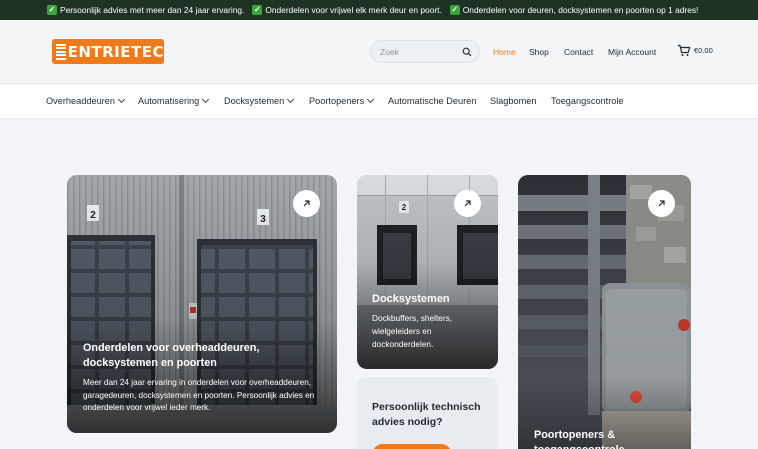  I want to click on search-icon, so click(467, 52).